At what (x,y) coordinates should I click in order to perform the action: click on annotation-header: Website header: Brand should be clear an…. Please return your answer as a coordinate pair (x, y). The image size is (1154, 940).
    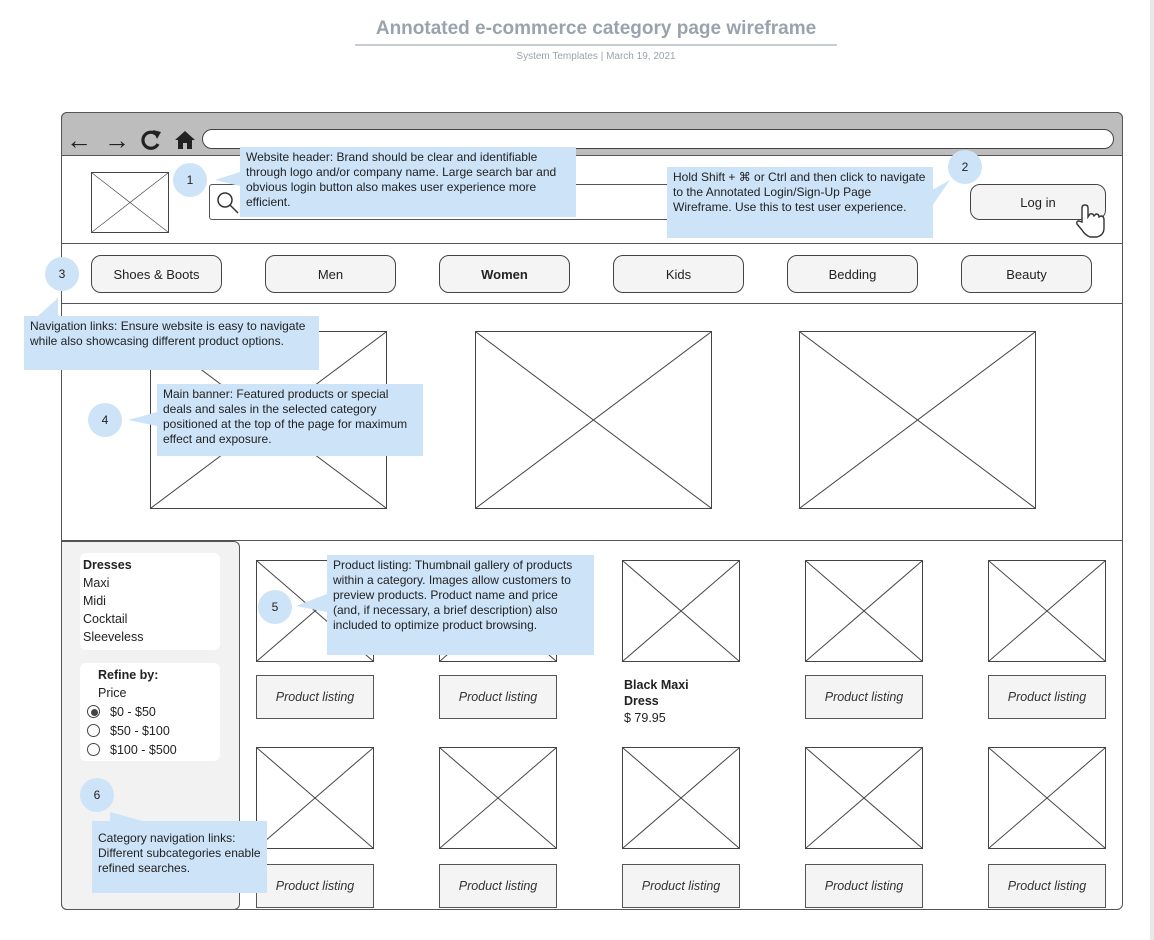
    Looking at the image, I should click on (408, 182).